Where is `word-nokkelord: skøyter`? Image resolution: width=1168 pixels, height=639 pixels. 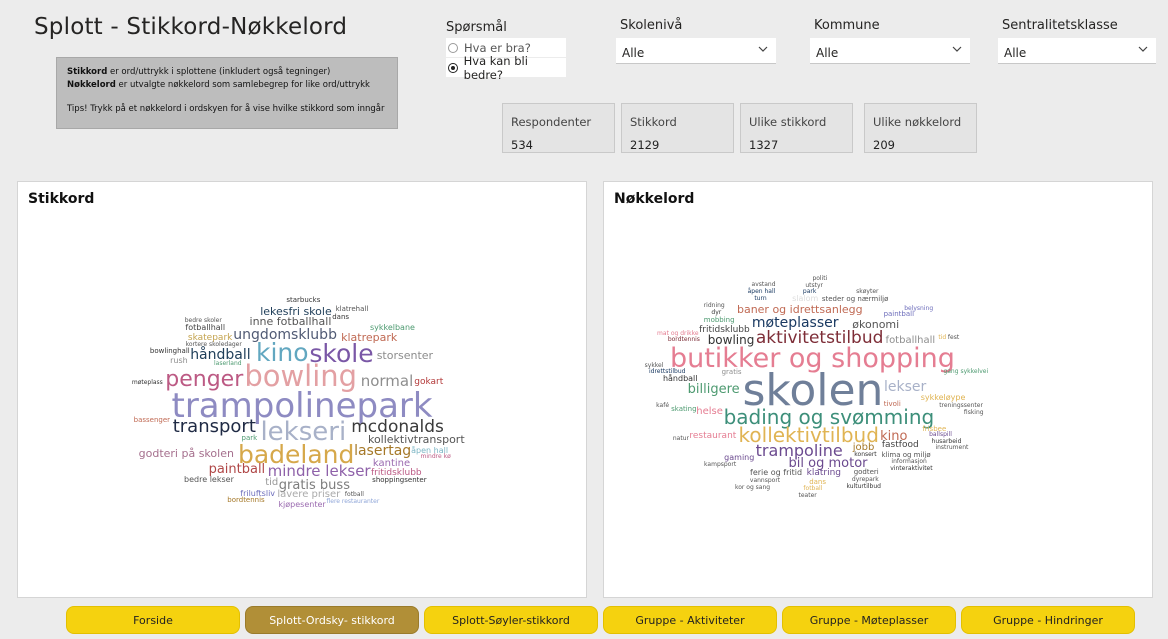
word-nokkelord: skøyter is located at coordinates (867, 292).